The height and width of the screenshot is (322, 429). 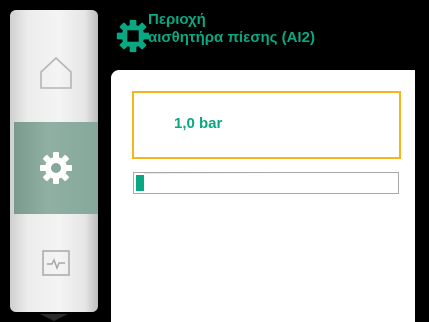 I want to click on diagnostics-icon, so click(x=56, y=263).